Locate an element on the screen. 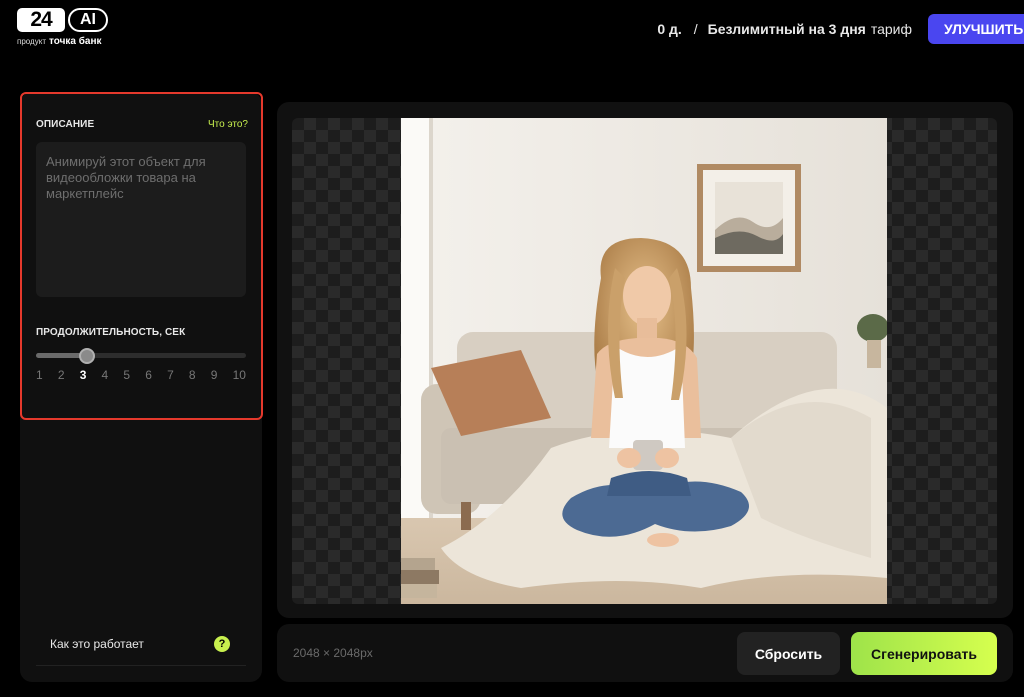 This screenshot has width=1024, height=697. image-size-label: 2048 × 2048px is located at coordinates (333, 653).